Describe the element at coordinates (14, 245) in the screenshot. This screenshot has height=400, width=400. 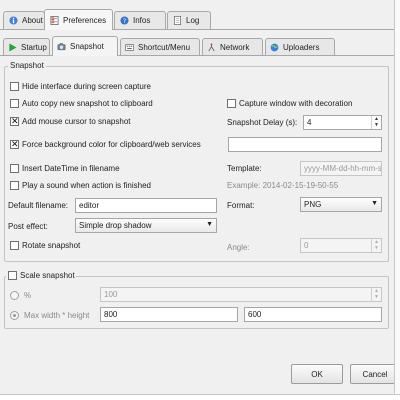
I see `rotate-snapshot-checkbox` at that location.